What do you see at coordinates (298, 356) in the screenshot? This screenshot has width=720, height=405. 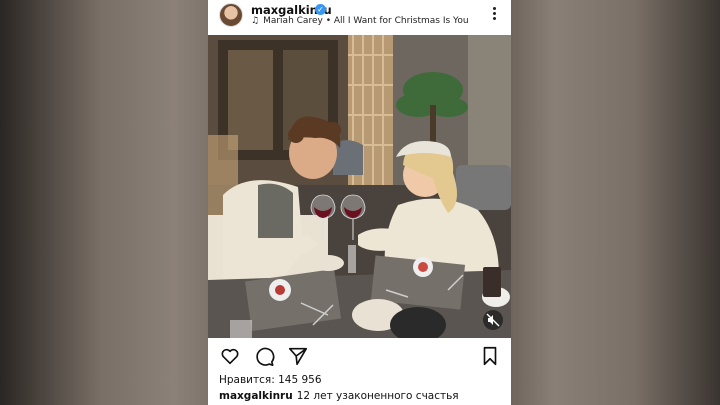 I see `send-icon` at bounding box center [298, 356].